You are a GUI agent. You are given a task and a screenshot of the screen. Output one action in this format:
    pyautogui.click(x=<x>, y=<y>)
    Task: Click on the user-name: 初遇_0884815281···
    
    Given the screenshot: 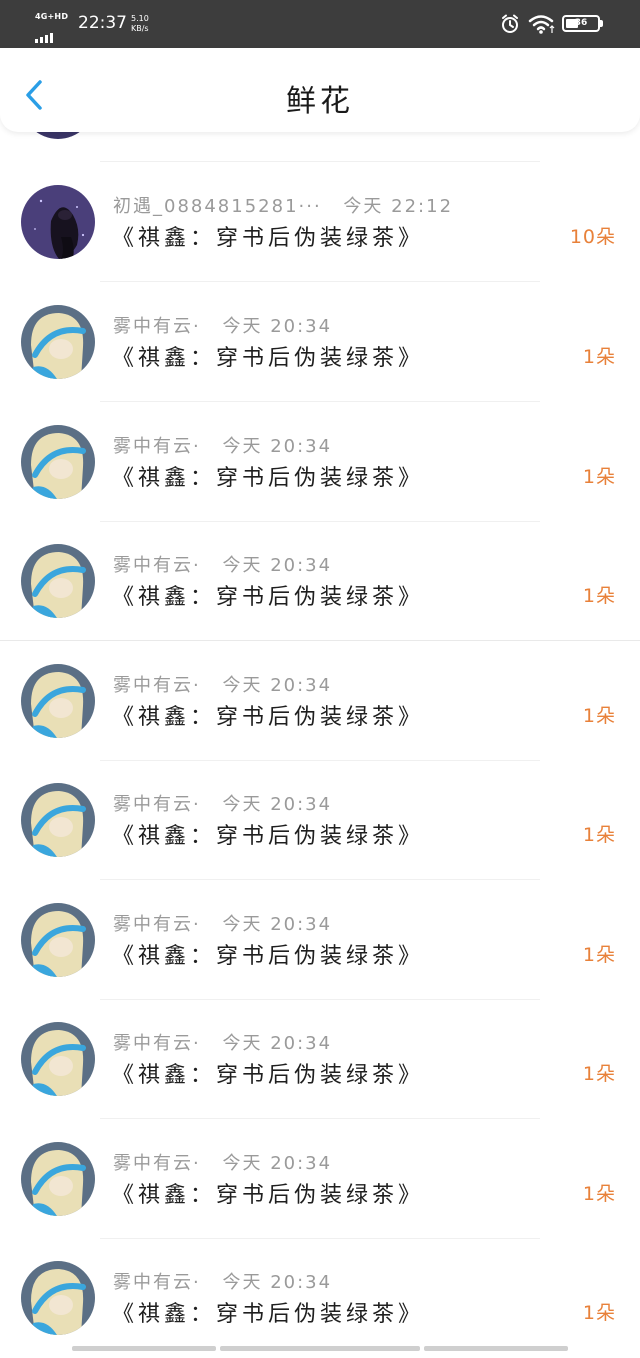 What is the action you would take?
    pyautogui.click(x=217, y=206)
    